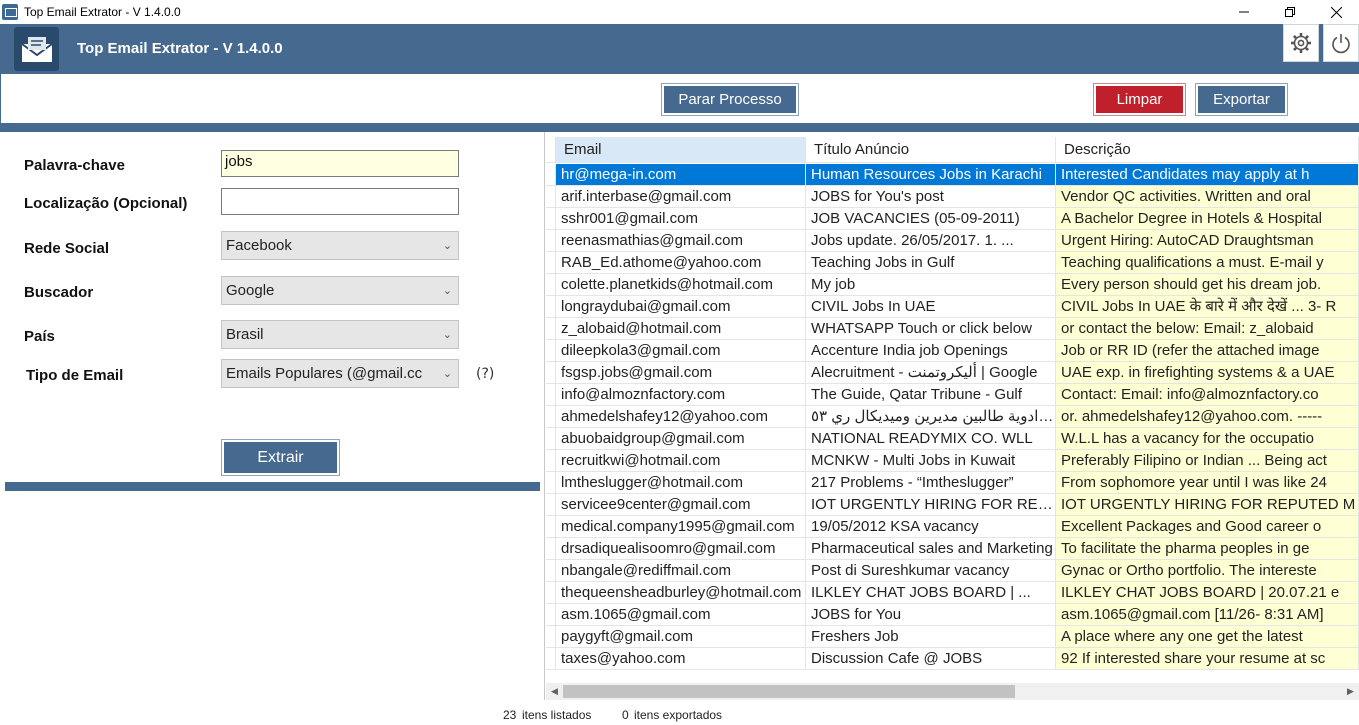  I want to click on cell-email: lmtheslugger@hotmail.com, so click(681, 483).